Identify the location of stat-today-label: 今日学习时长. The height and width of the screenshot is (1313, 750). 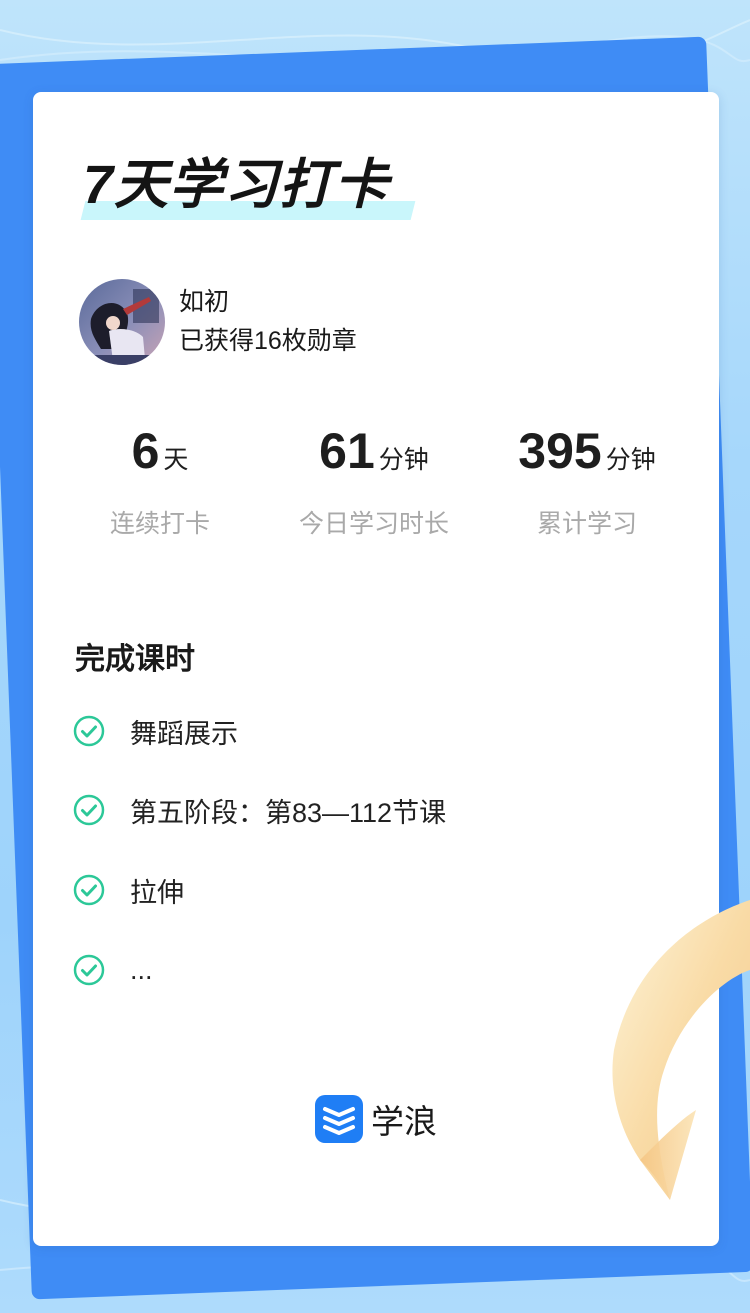
(373, 524).